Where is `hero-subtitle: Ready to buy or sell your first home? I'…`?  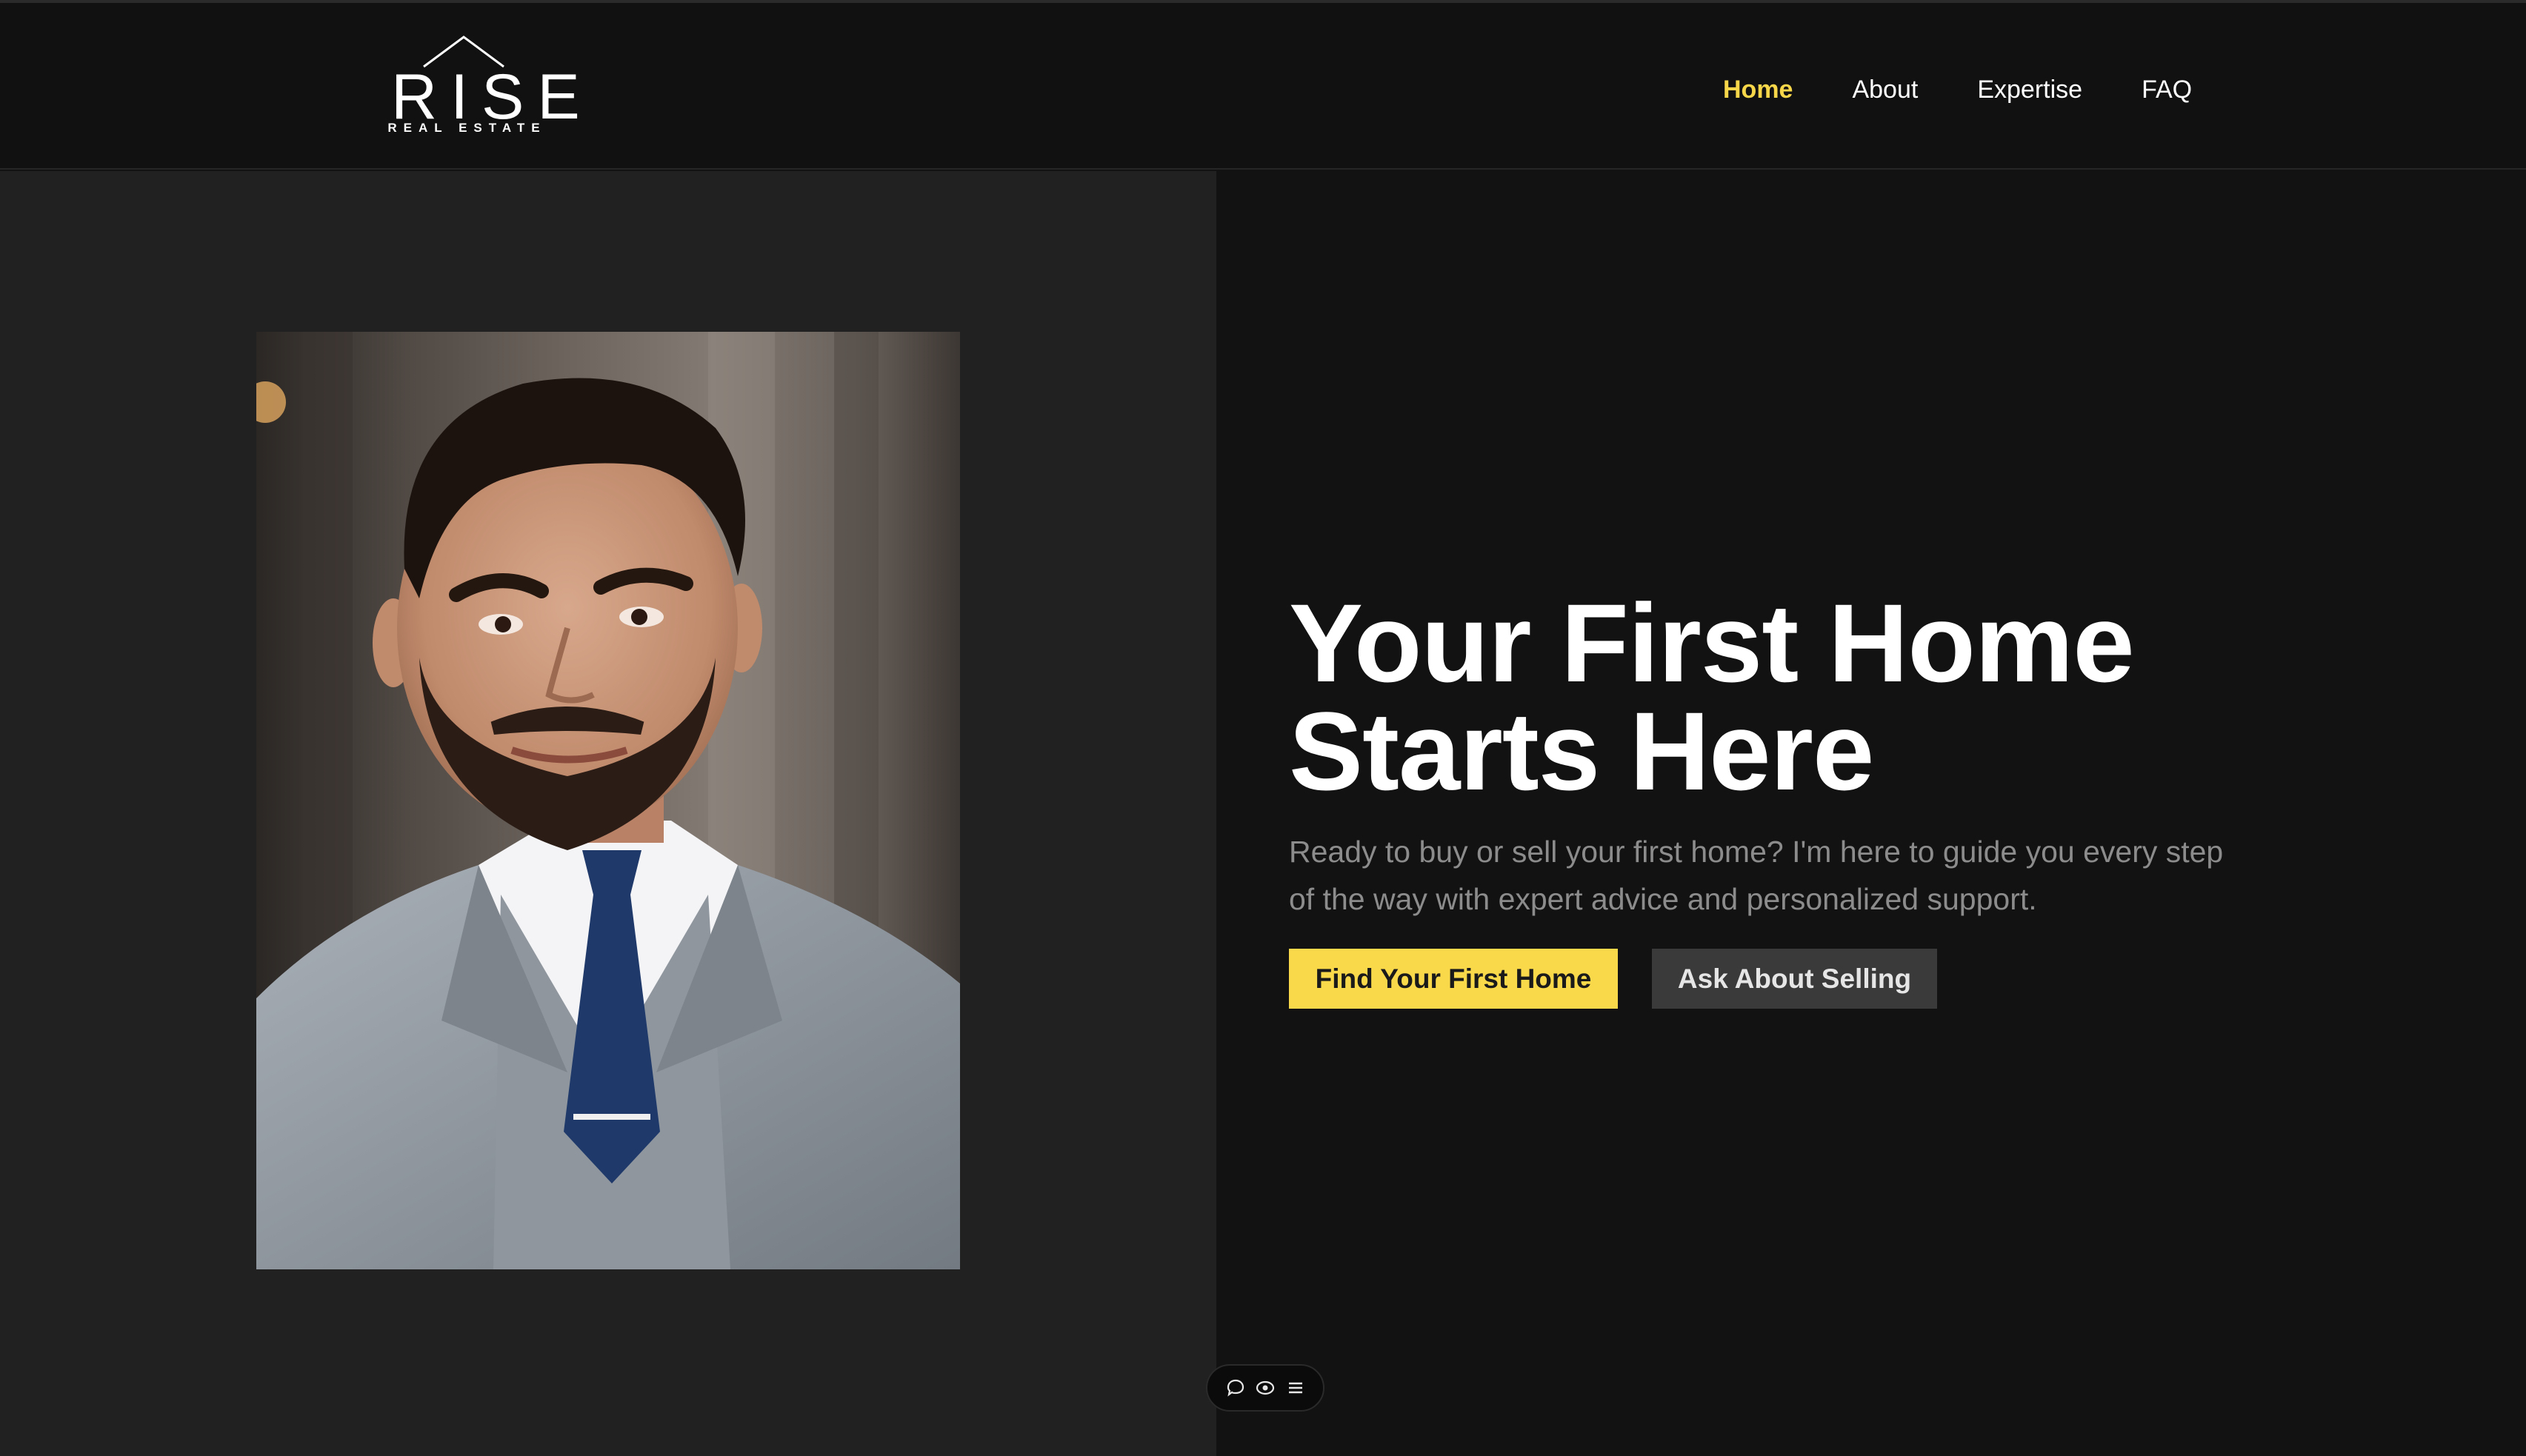 hero-subtitle: Ready to buy or sell your first home? I'… is located at coordinates (1756, 875).